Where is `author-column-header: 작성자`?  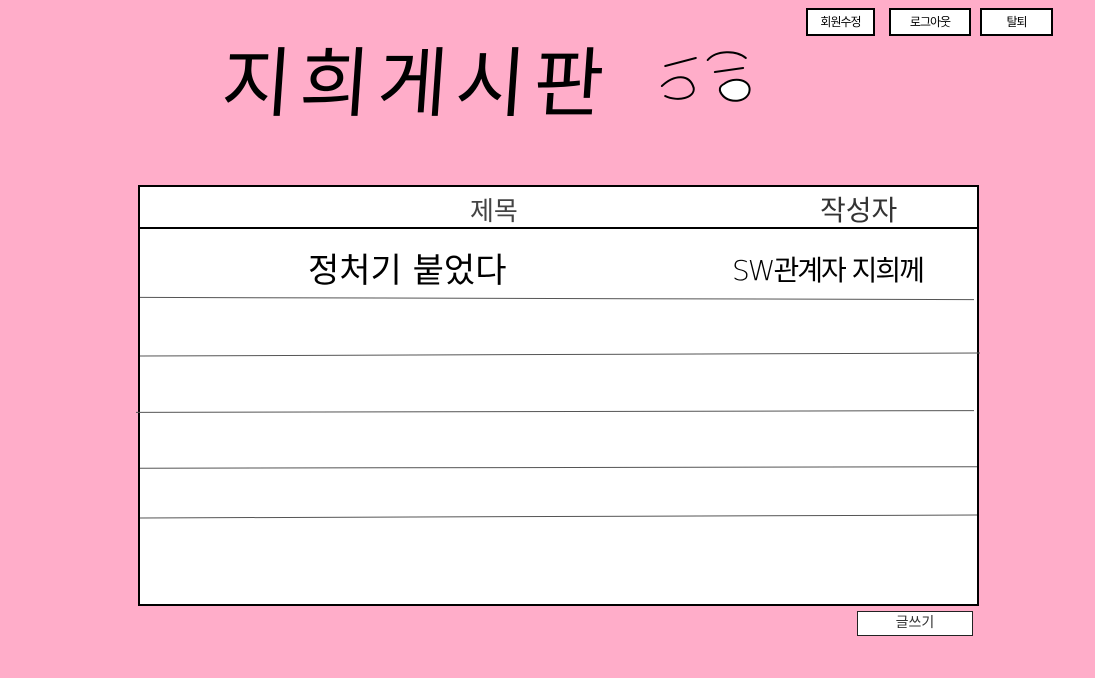 author-column-header: 작성자 is located at coordinates (859, 210).